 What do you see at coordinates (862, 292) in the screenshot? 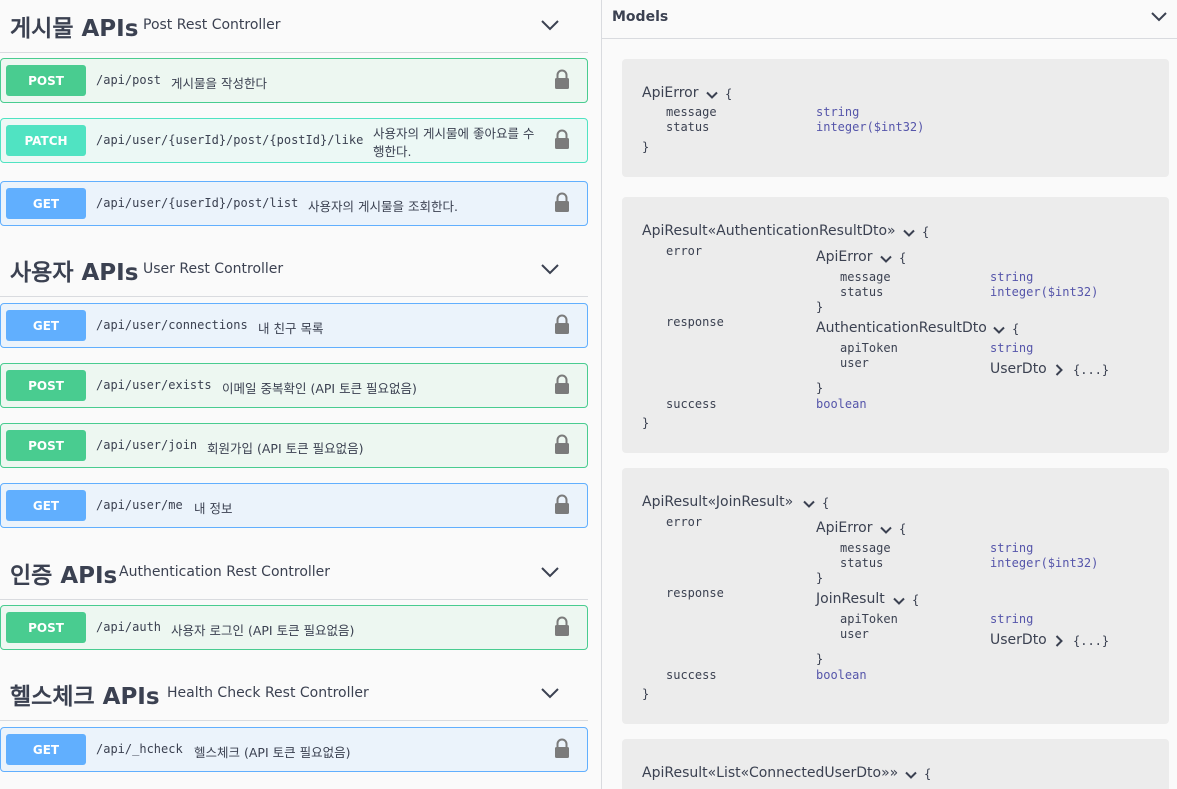
I see `prop-name: status` at bounding box center [862, 292].